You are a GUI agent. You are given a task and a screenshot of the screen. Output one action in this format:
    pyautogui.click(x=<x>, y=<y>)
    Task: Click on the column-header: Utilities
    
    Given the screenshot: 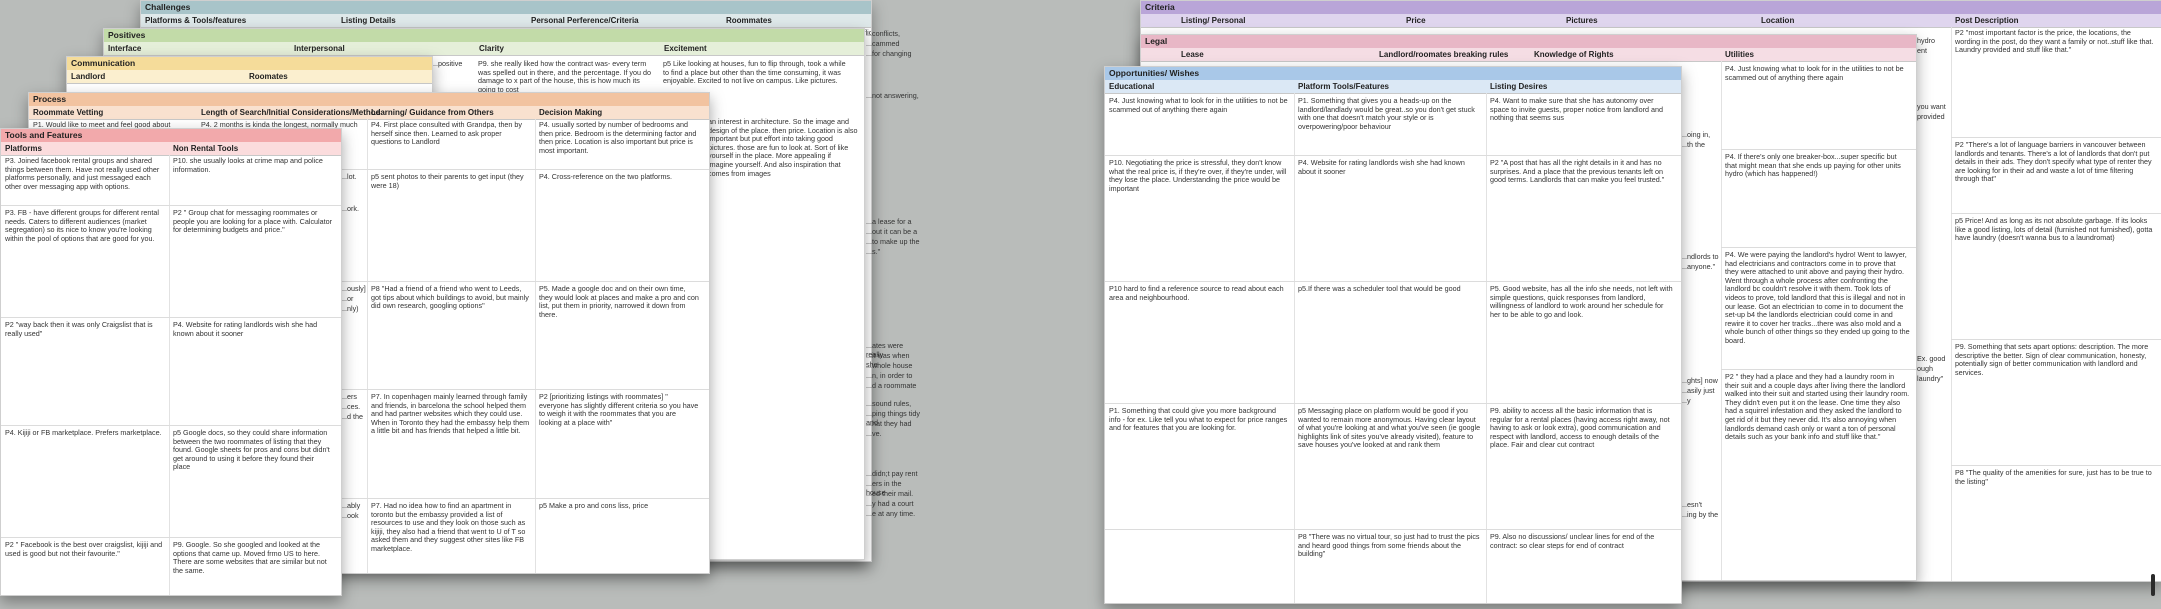 What is the action you would take?
    pyautogui.click(x=1739, y=54)
    